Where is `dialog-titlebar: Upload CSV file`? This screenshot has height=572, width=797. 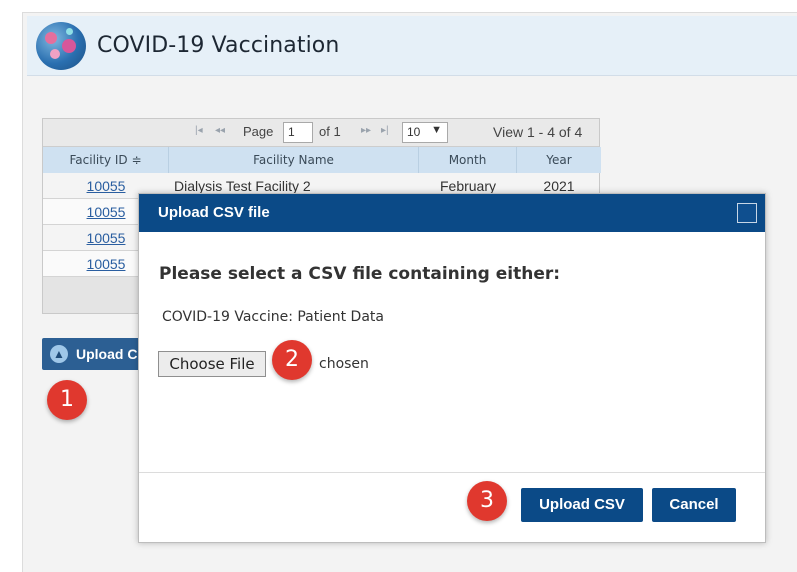
dialog-titlebar: Upload CSV file is located at coordinates (452, 213).